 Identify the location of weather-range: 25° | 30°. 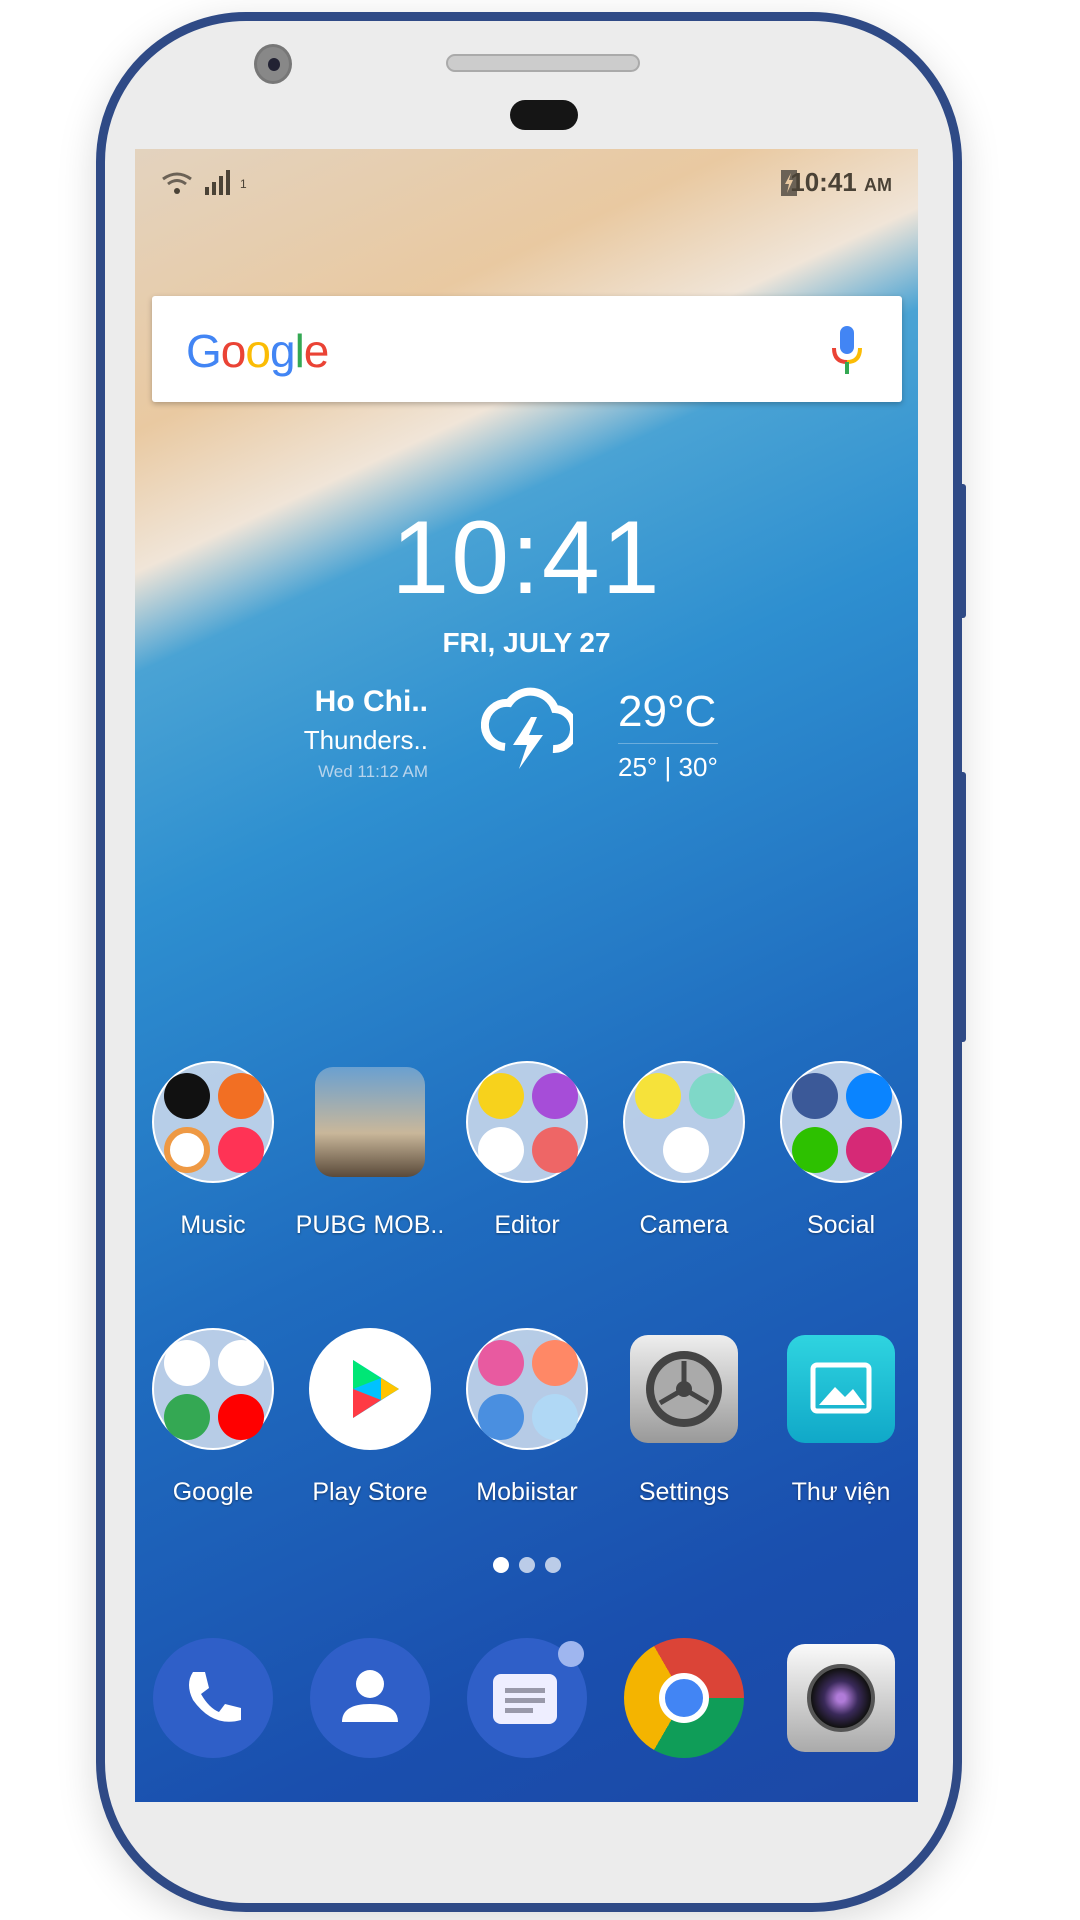
(668, 767).